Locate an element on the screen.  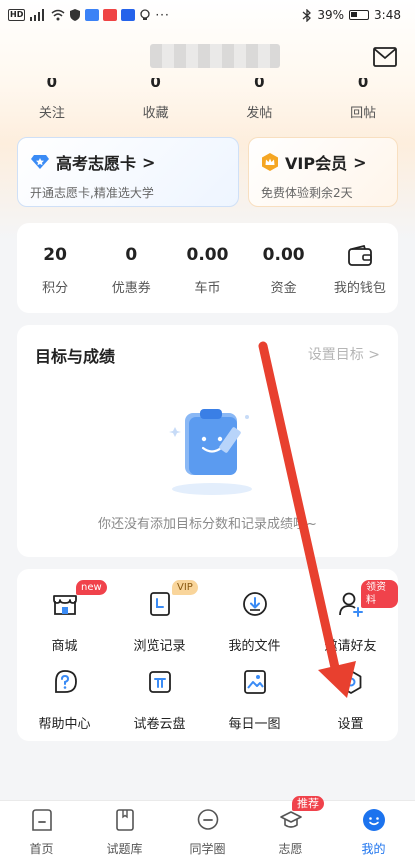
profile-header is located at coordinates (207, 58).